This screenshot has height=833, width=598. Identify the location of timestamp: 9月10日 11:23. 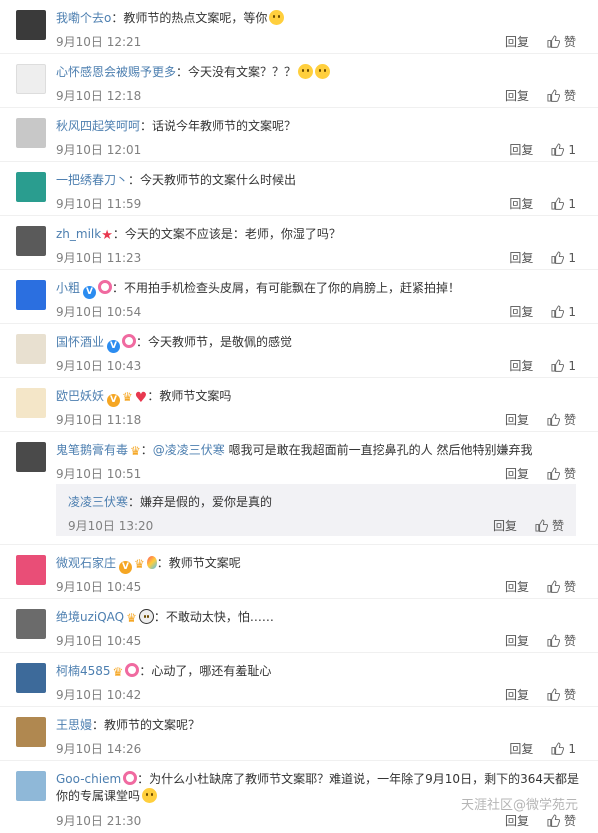
(99, 258).